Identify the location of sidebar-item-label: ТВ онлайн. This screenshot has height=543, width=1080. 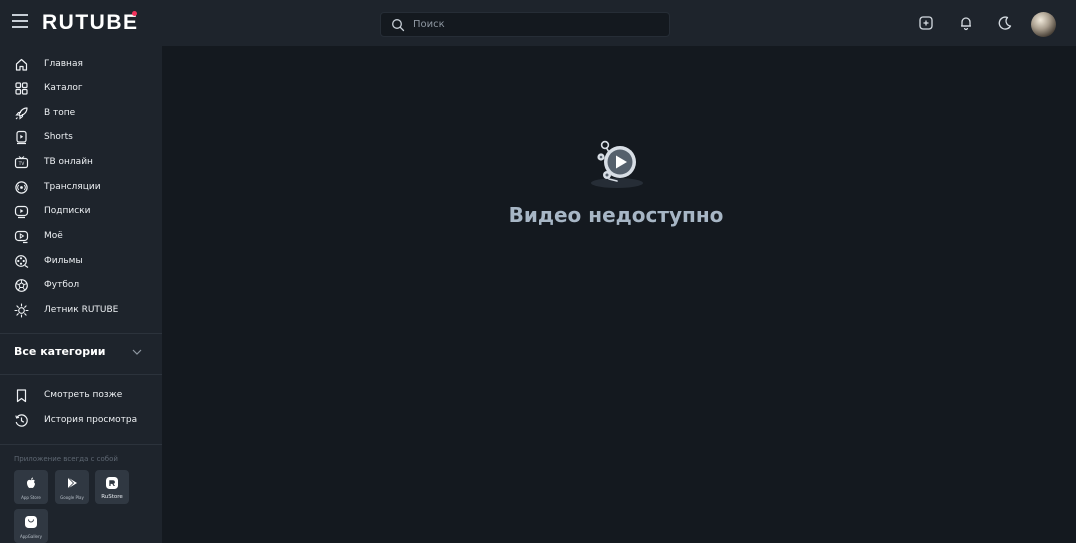
(68, 162).